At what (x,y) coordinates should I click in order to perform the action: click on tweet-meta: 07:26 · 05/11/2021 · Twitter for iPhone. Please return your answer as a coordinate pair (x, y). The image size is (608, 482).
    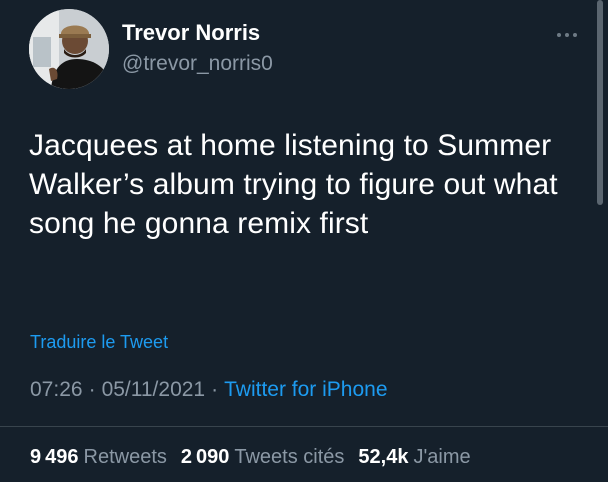
    Looking at the image, I should click on (209, 390).